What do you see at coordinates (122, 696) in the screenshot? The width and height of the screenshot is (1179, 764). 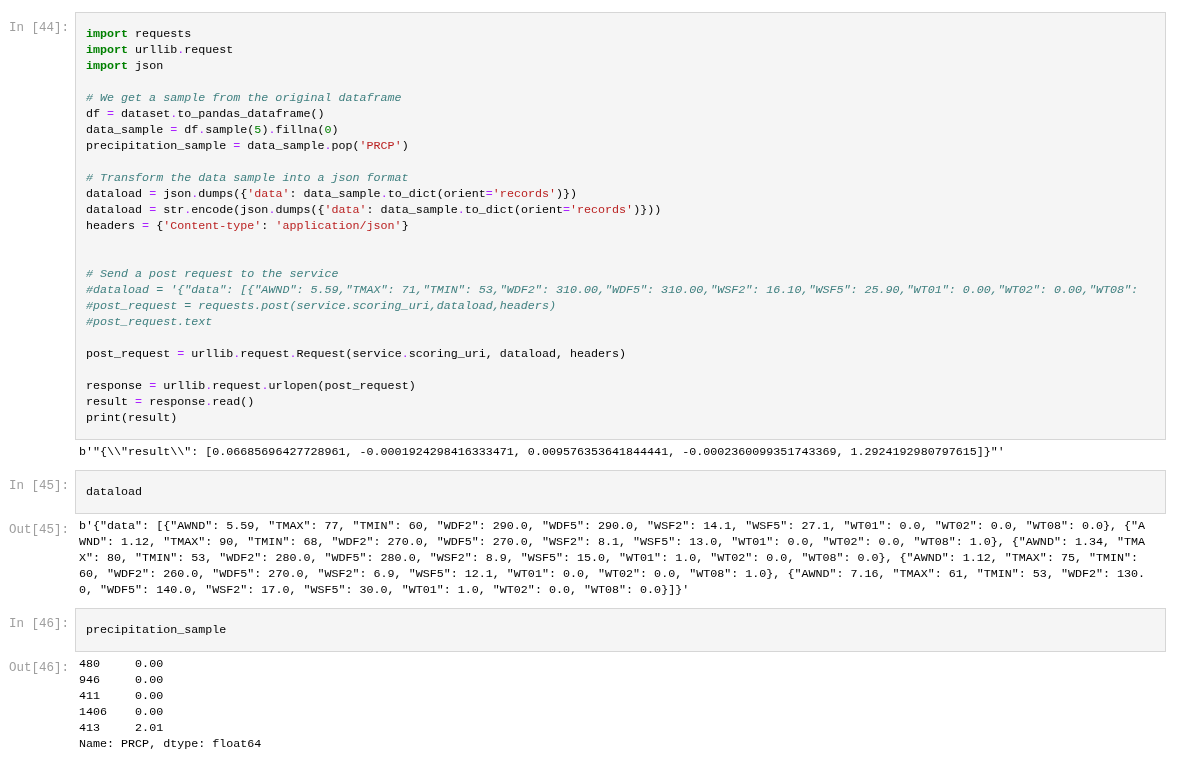 I see `output-line: 411 0.00` at bounding box center [122, 696].